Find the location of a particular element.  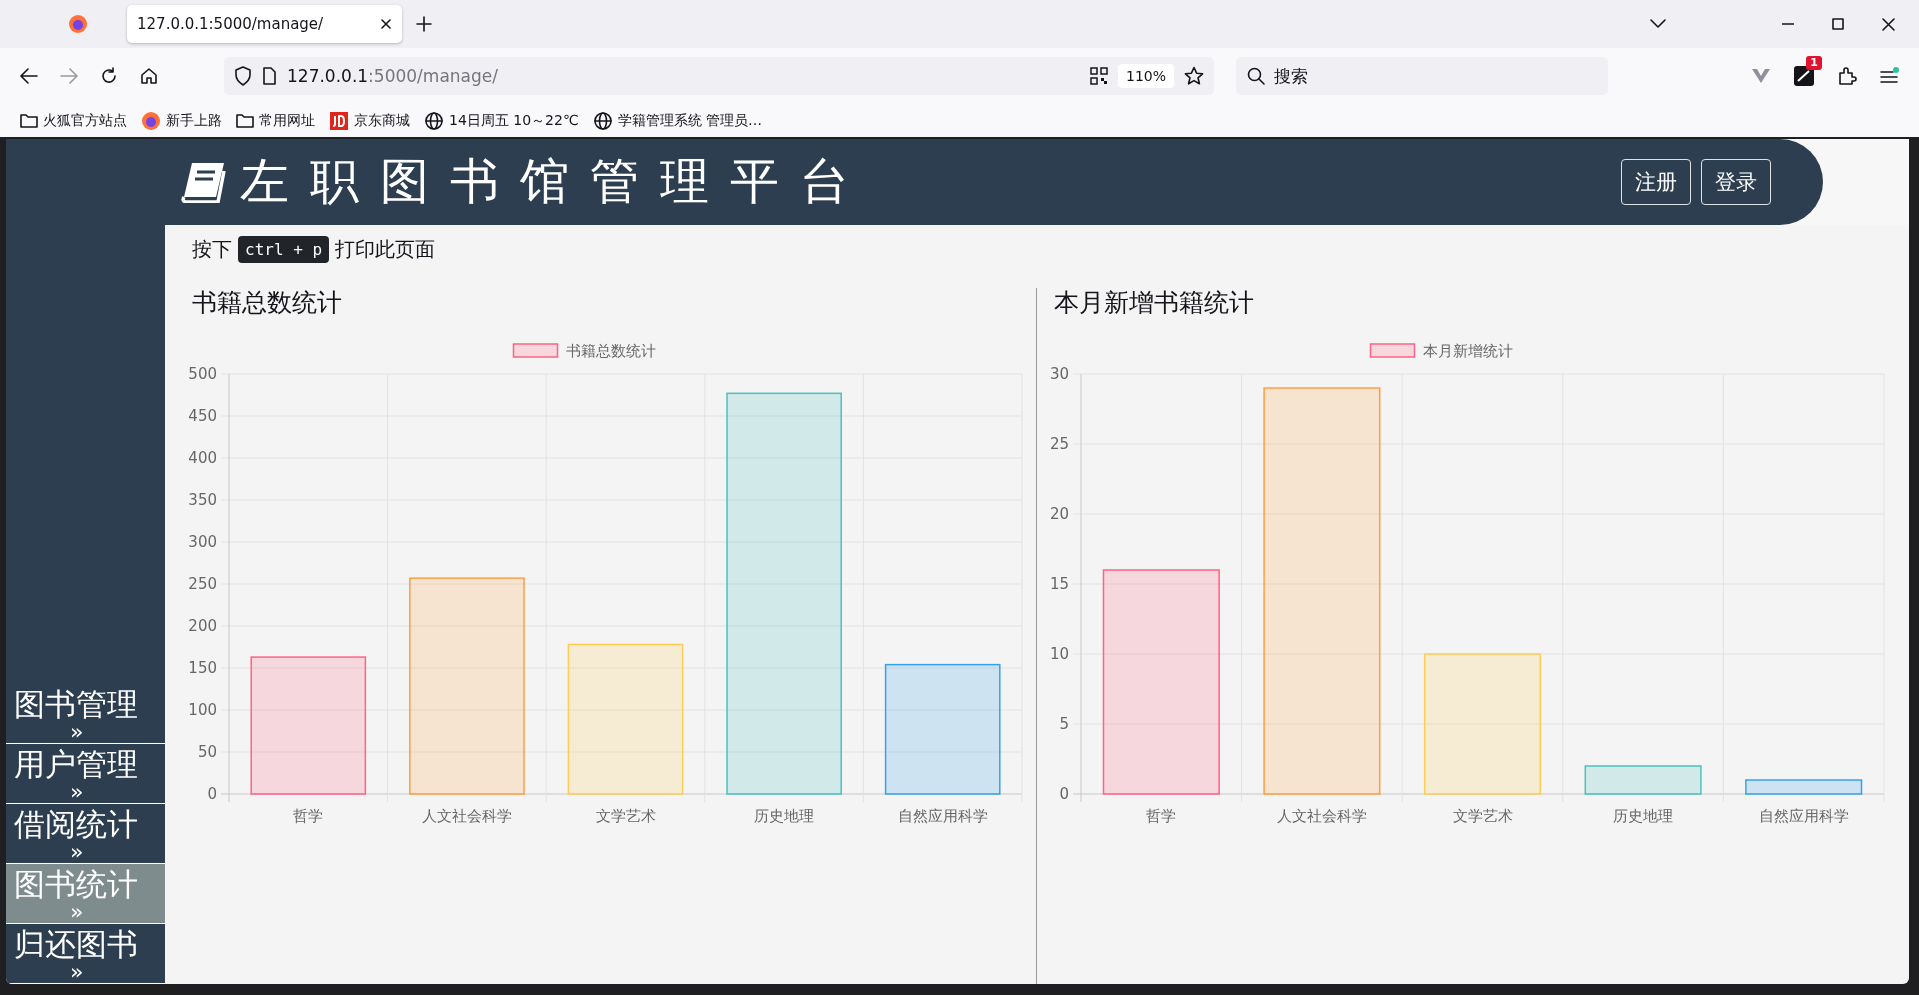

star-icon is located at coordinates (1194, 76).